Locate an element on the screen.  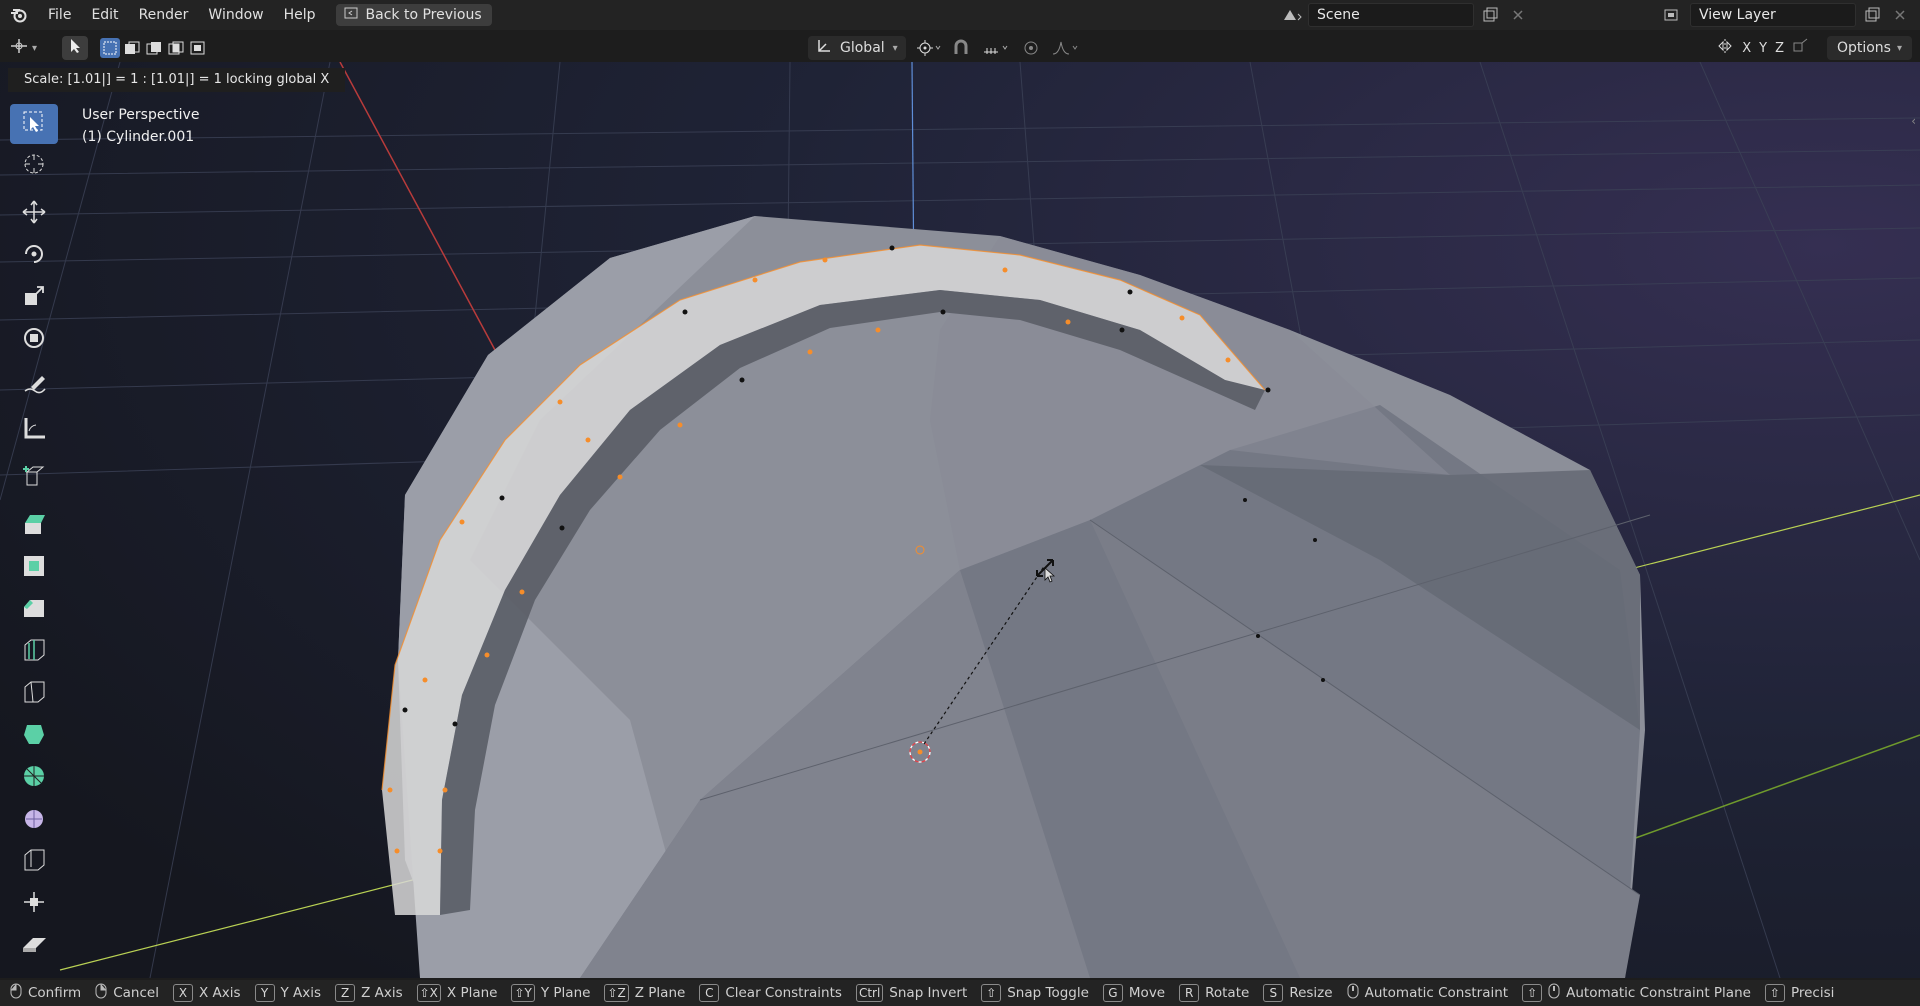
menu-window: Window is located at coordinates (235, 15).